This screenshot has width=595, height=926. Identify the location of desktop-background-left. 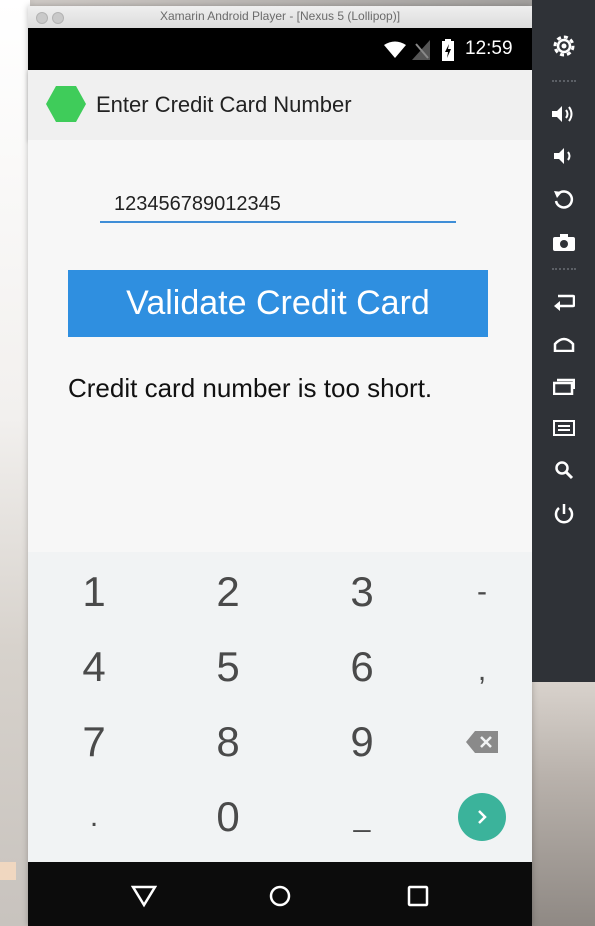
(15, 463).